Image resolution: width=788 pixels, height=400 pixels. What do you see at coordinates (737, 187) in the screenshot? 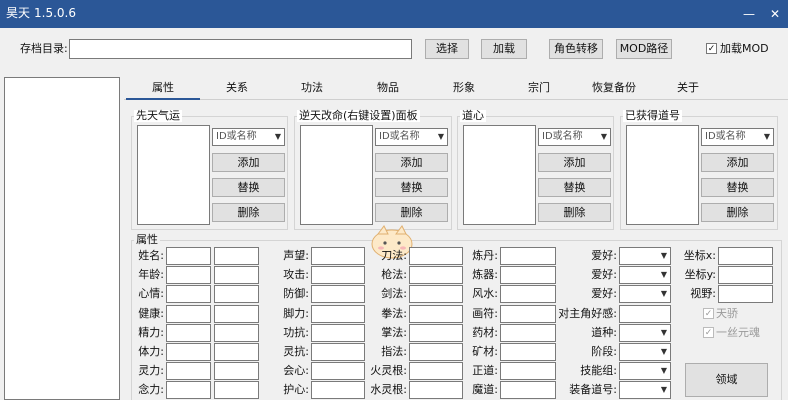
I see `titles-replace-button: 替换` at bounding box center [737, 187].